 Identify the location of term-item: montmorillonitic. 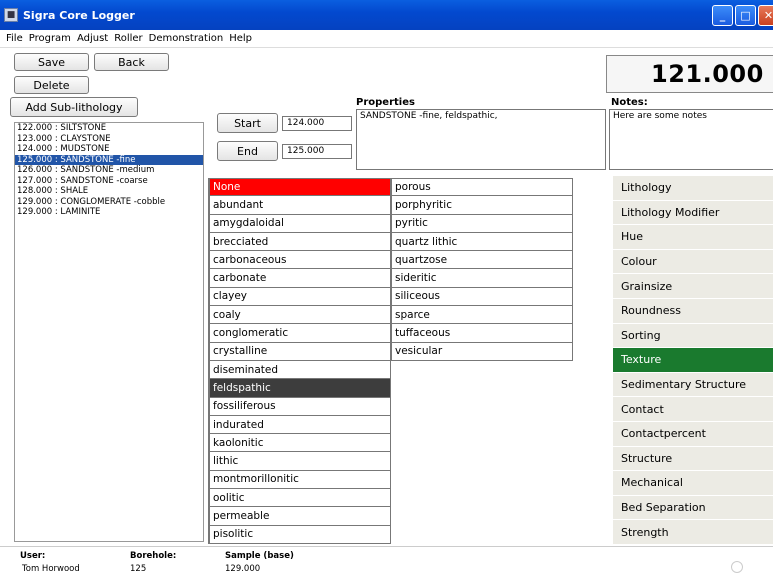
(300, 480).